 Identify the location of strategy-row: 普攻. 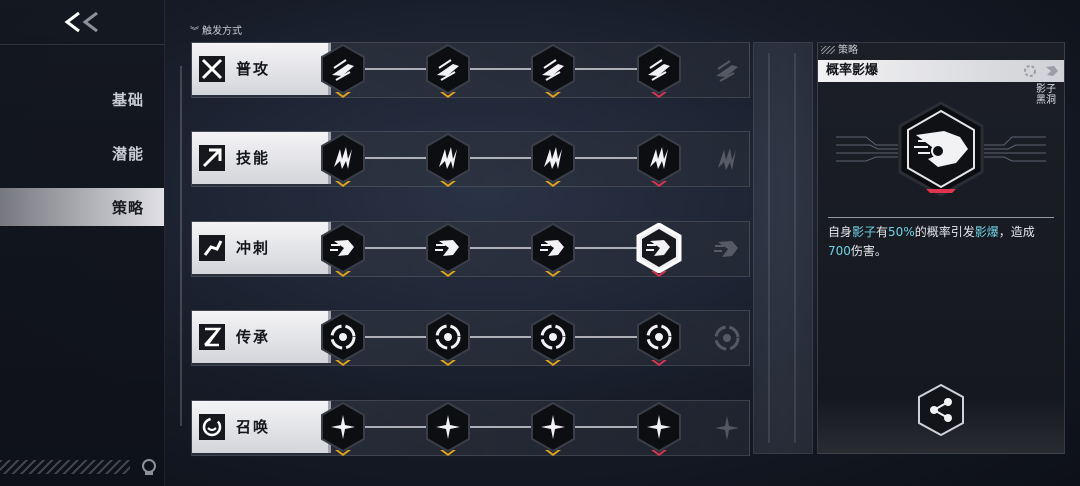
(470, 70).